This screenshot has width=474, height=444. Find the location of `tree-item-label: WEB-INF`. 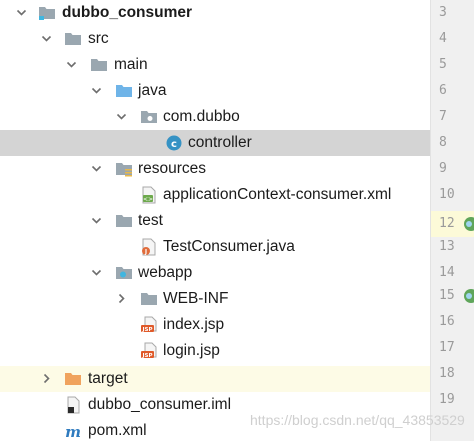

tree-item-label: WEB-INF is located at coordinates (196, 298).